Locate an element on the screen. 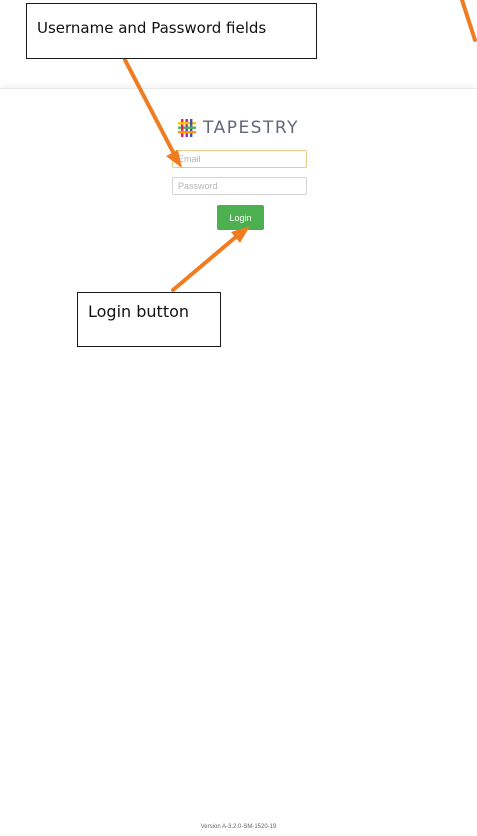  tapestry-weave-icon is located at coordinates (187, 128).